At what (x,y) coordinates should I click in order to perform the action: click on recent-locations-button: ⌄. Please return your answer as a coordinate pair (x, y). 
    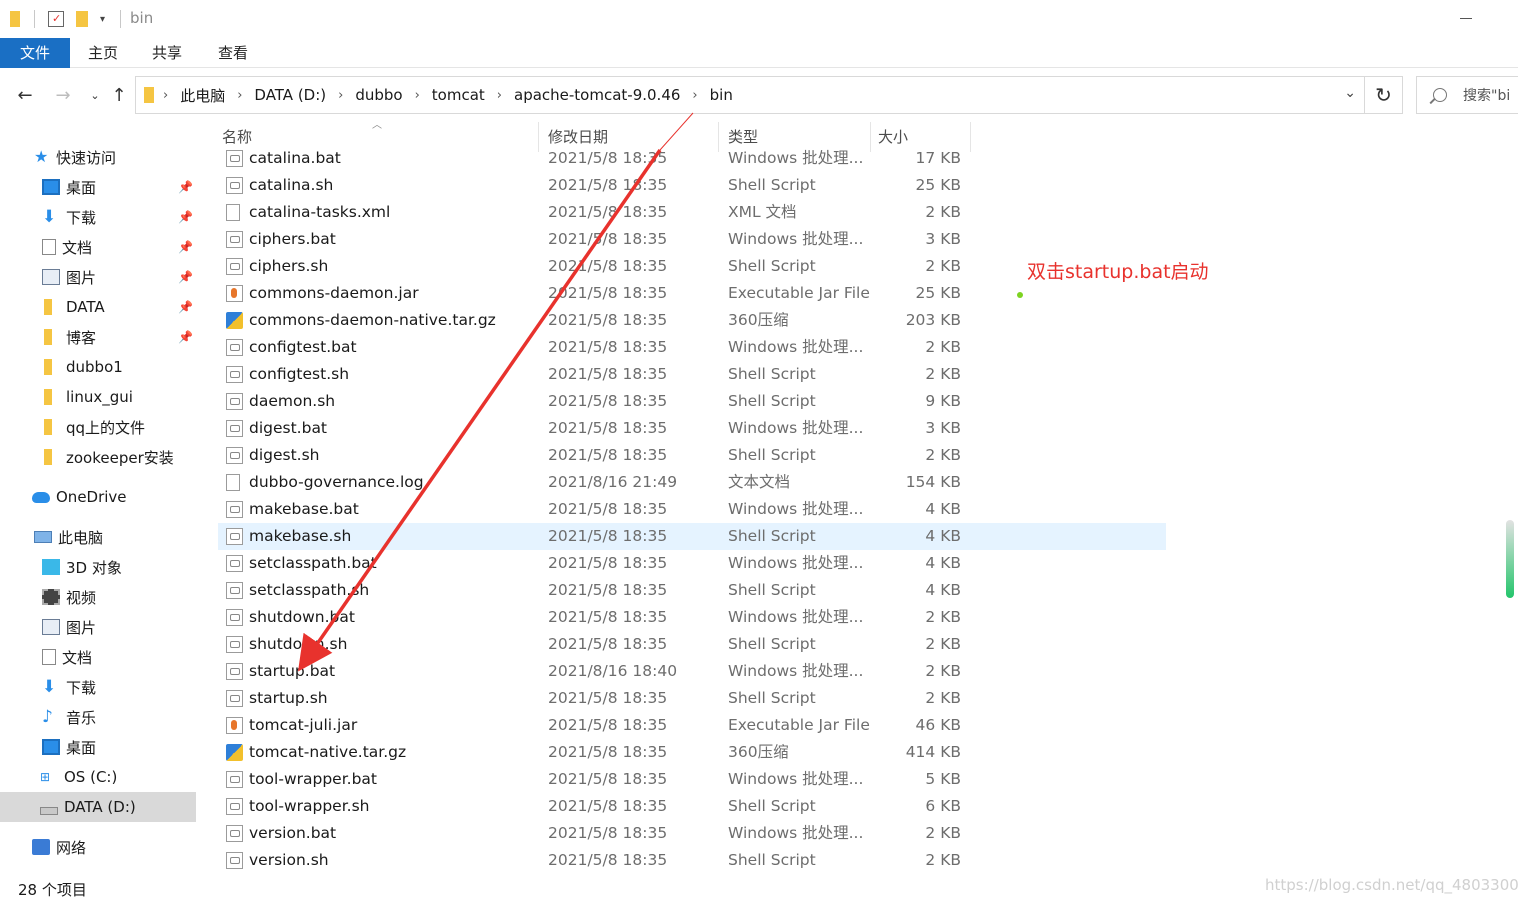
    Looking at the image, I should click on (95, 95).